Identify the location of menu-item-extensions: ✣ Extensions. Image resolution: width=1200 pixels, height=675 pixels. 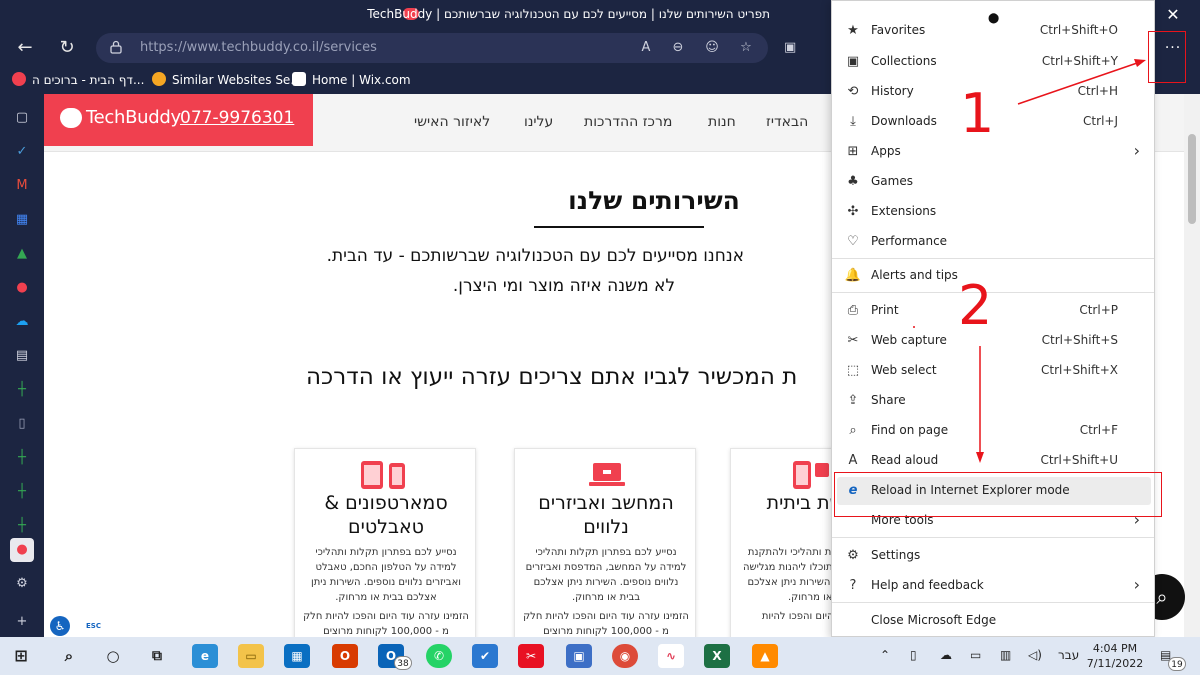
(993, 212).